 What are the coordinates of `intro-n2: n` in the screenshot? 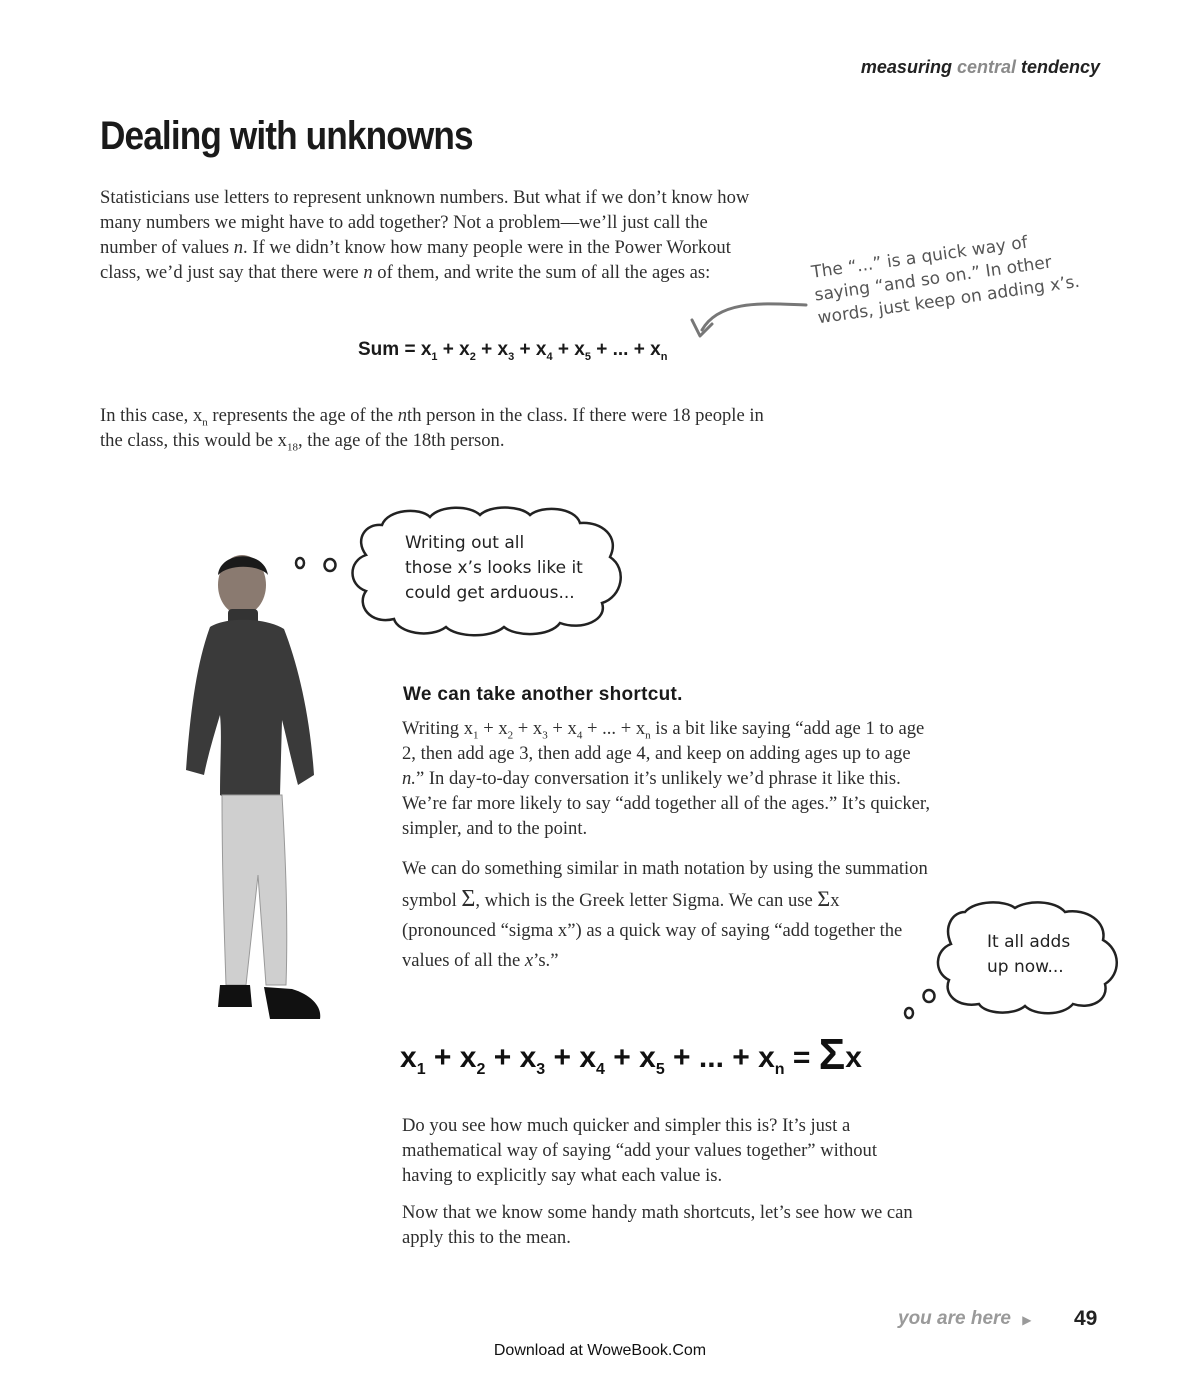 It's located at (368, 272).